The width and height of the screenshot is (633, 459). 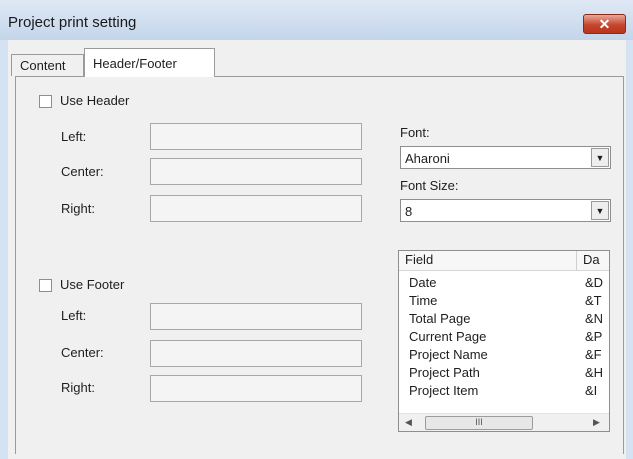 I want to click on footer-right-input, so click(x=256, y=388).